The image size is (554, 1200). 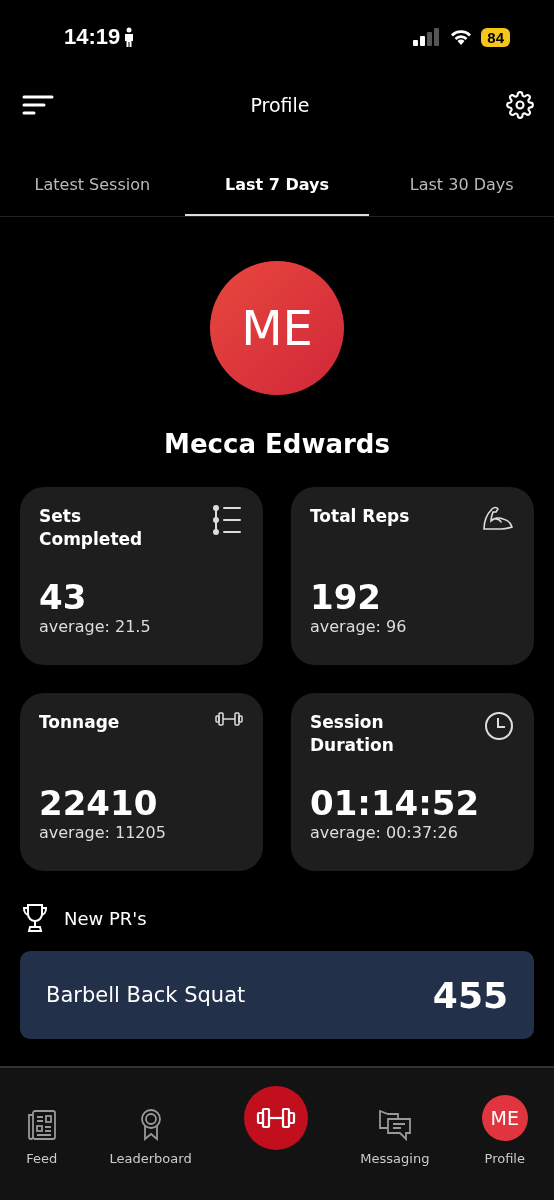 What do you see at coordinates (228, 520) in the screenshot?
I see `list-icon` at bounding box center [228, 520].